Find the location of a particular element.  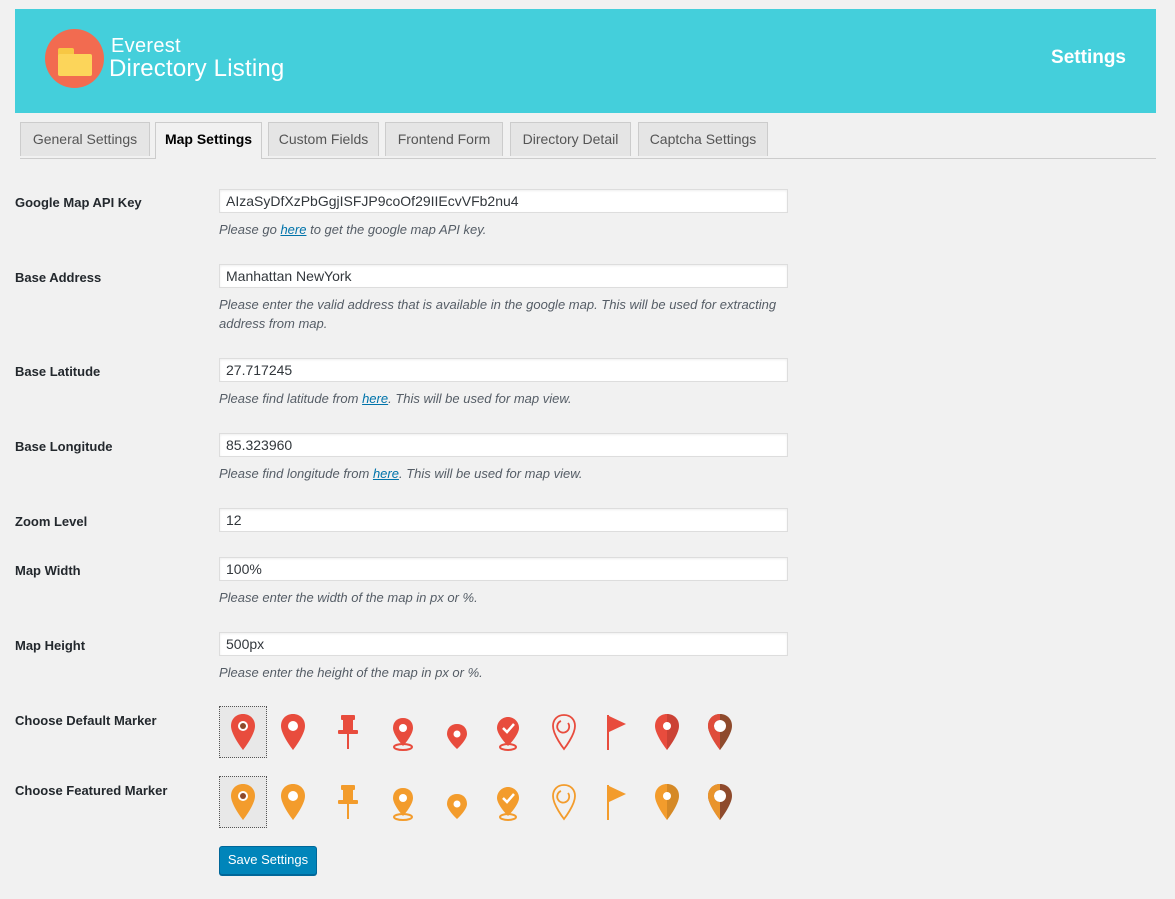

featured-marker-map-pin-base-icon is located at coordinates (403, 802).